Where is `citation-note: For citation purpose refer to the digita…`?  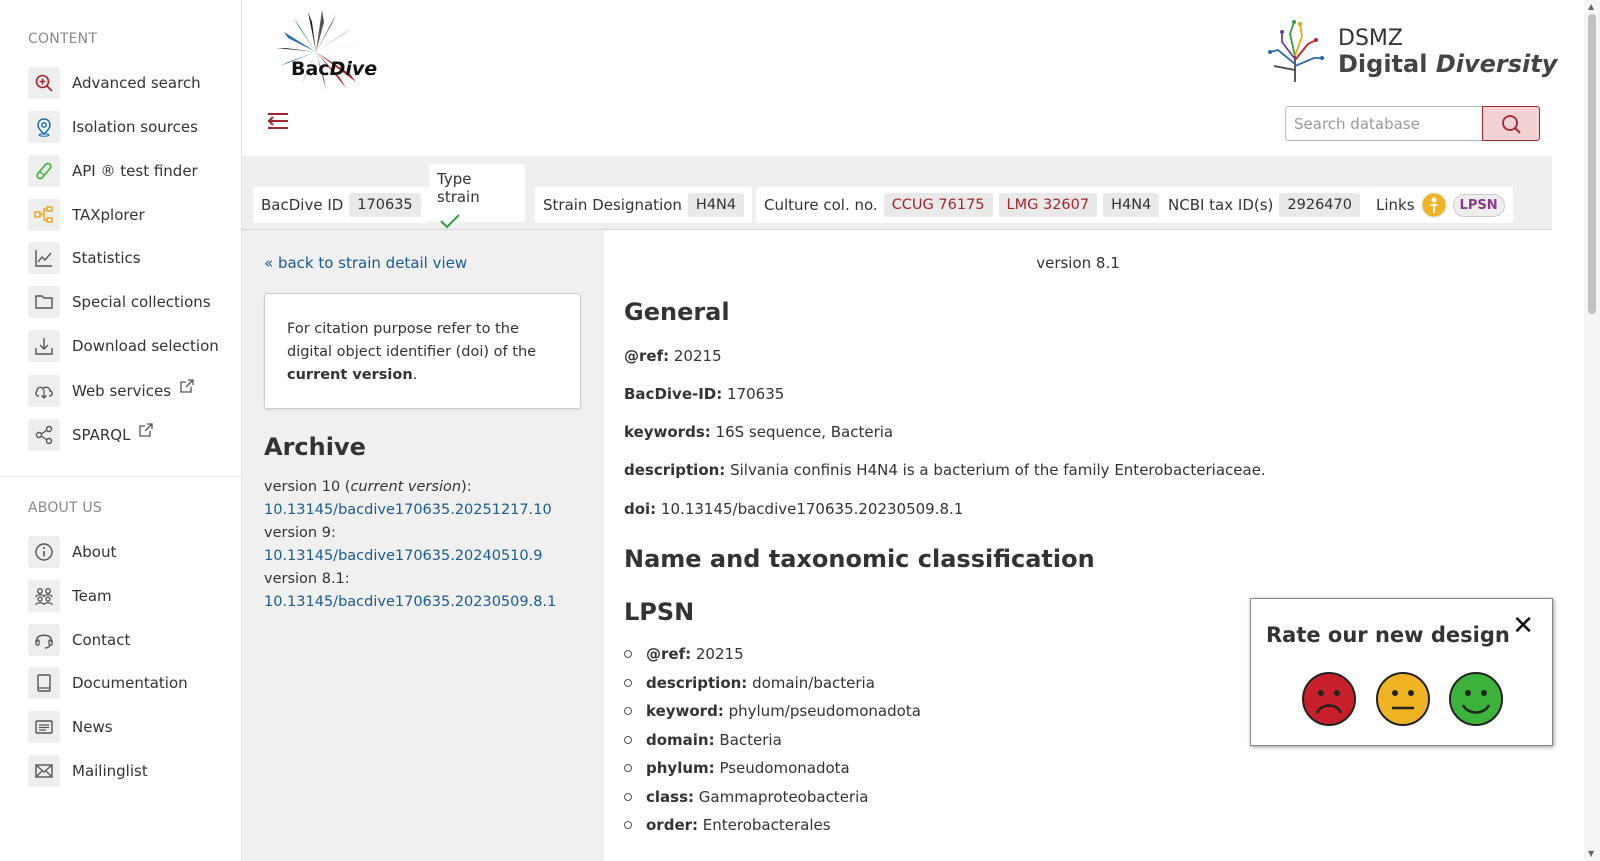 citation-note: For citation purpose refer to the digita… is located at coordinates (422, 351).